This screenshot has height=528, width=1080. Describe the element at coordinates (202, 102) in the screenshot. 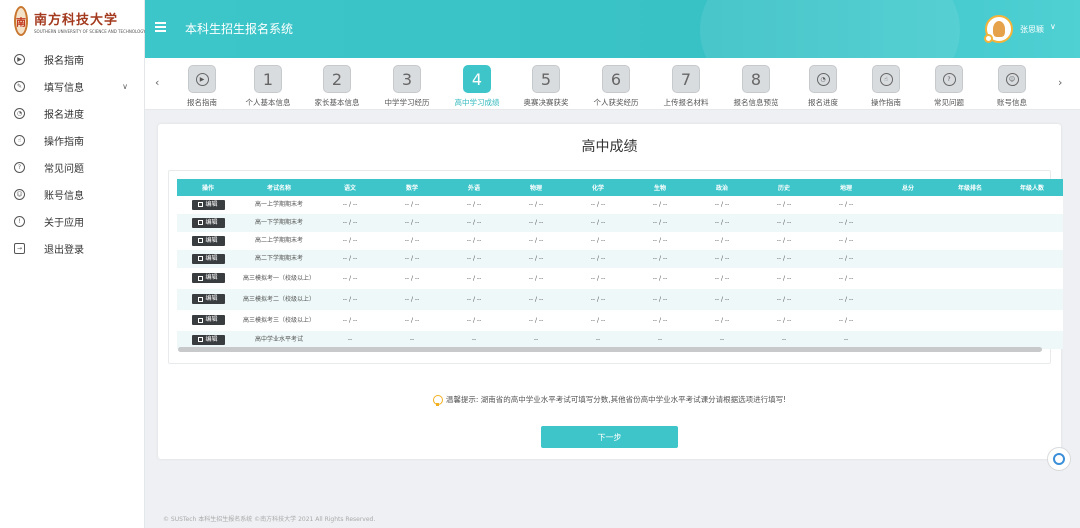

I see `step-label: 报名指南` at that location.